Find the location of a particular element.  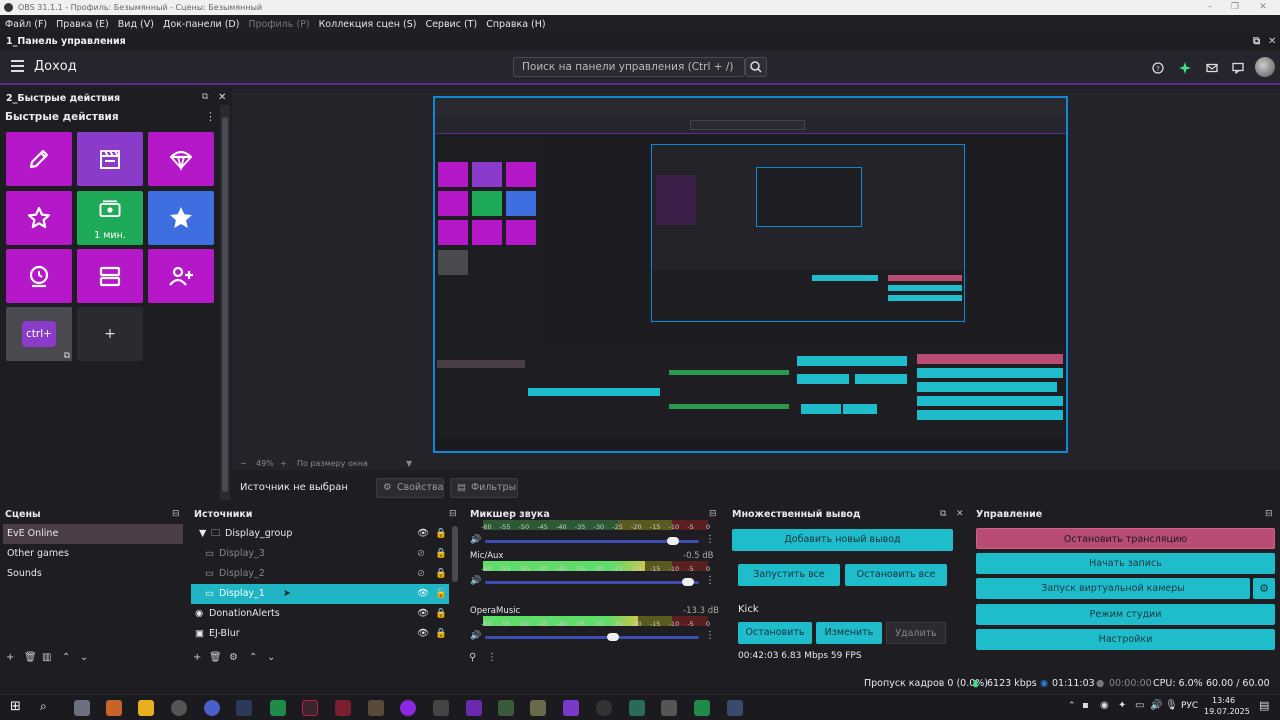

link-icon: ⚲ is located at coordinates (472, 657).